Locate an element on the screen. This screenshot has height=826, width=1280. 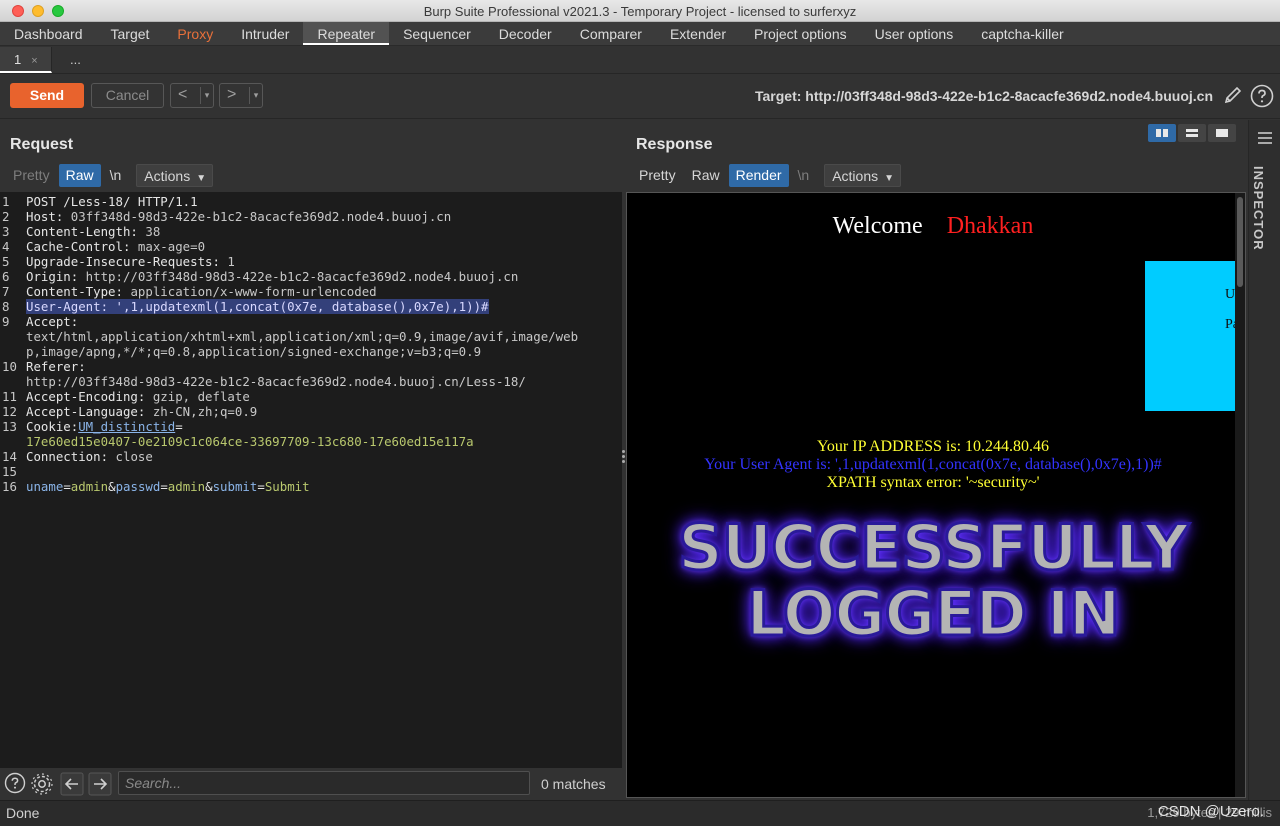
request-view-tabs: Pretty Raw \n Actions ▼ is located at coordinates (110, 175).